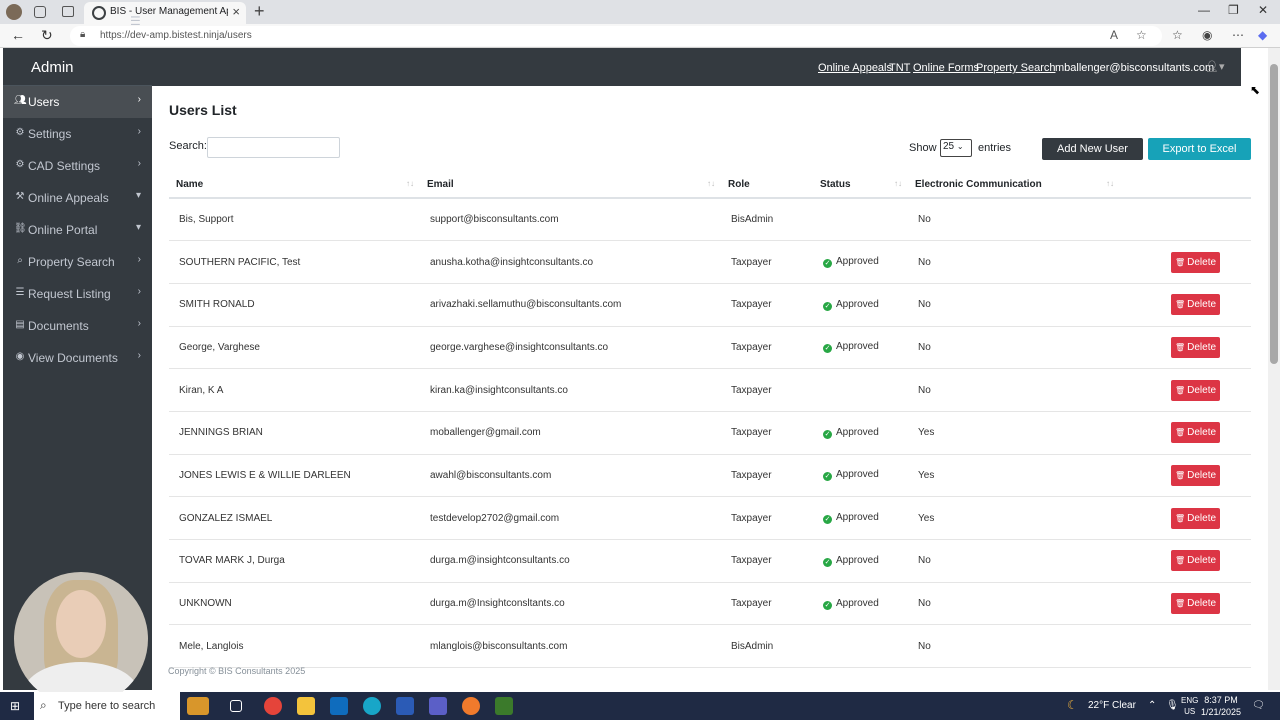  Describe the element at coordinates (339, 706) in the screenshot. I see `outlook-icon` at that location.